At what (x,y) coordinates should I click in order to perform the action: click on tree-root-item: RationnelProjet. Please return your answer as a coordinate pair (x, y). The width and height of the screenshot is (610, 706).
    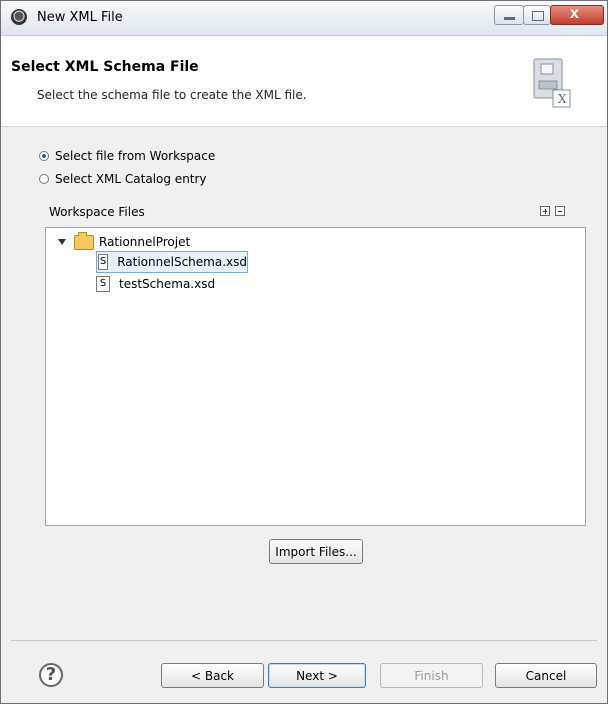
    Looking at the image, I should click on (124, 242).